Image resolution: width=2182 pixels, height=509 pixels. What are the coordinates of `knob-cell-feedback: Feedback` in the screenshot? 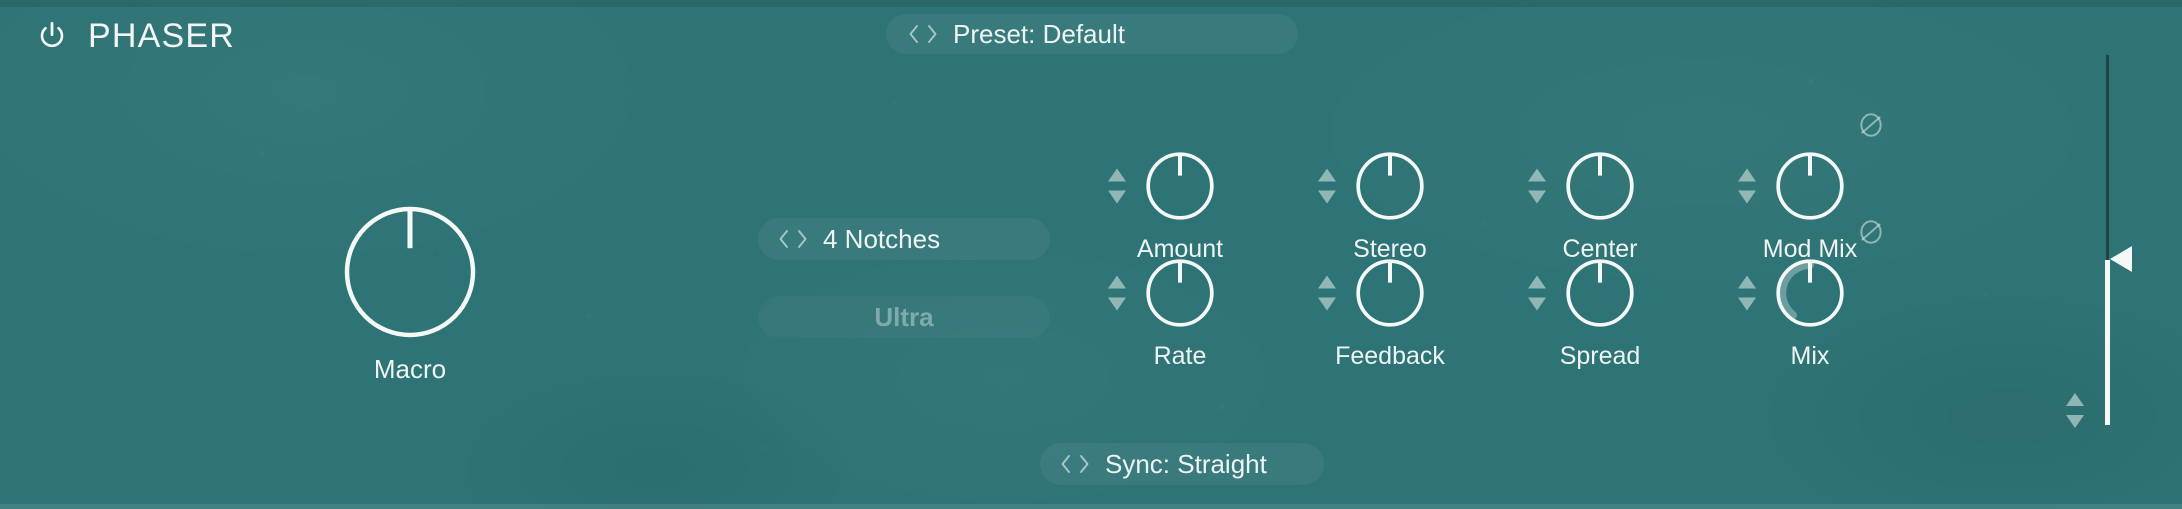 It's located at (1390, 313).